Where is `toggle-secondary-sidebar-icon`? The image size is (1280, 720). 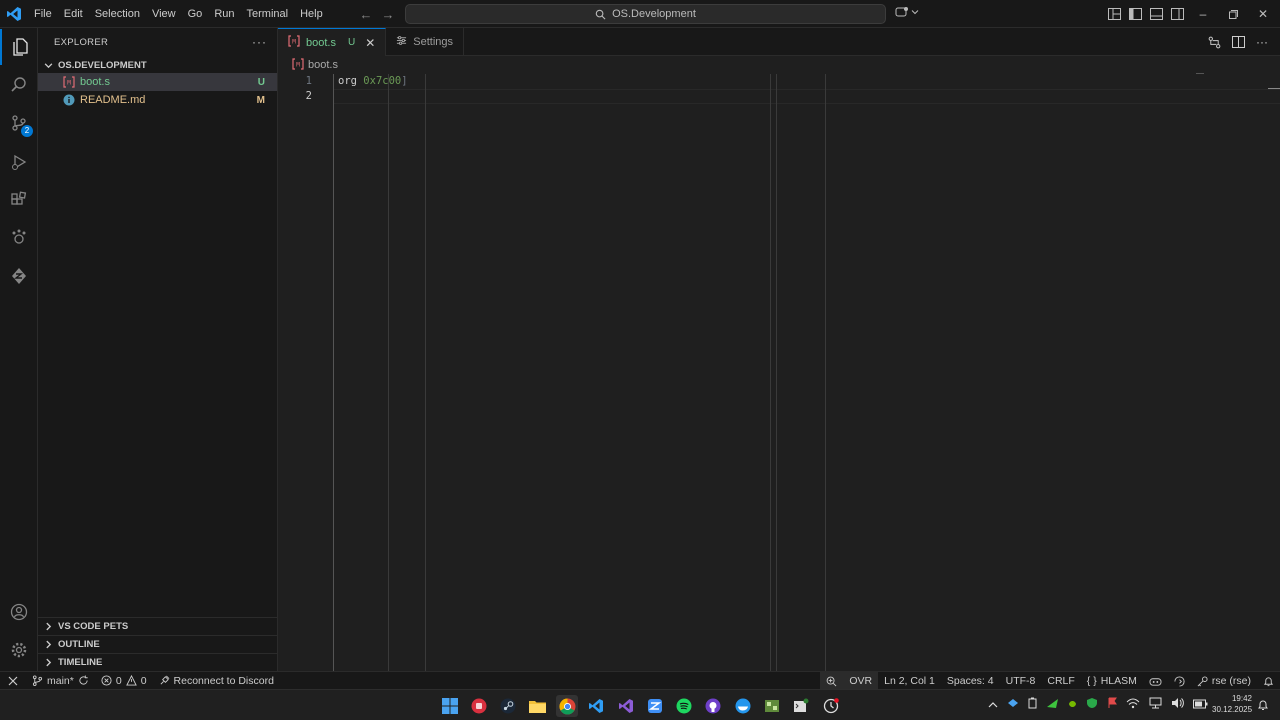
toggle-secondary-sidebar-icon is located at coordinates (1177, 14).